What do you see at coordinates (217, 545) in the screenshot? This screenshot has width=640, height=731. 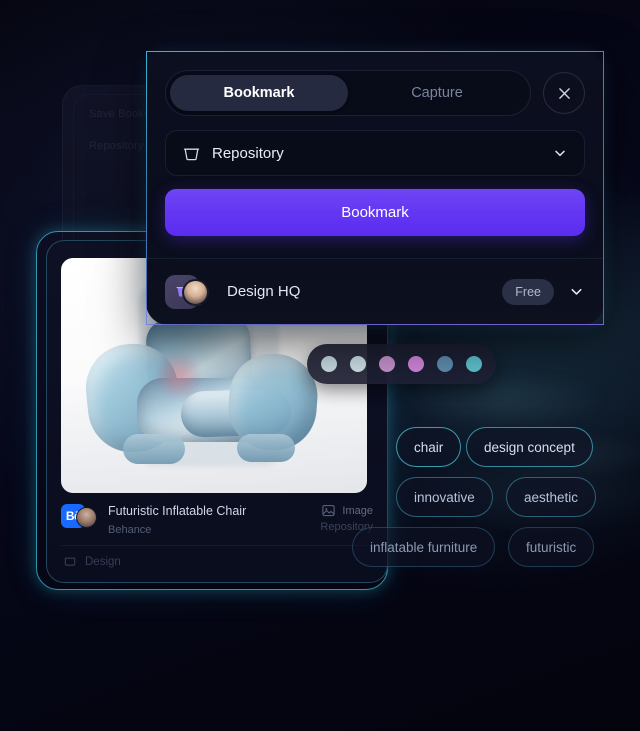 I see `divider` at bounding box center [217, 545].